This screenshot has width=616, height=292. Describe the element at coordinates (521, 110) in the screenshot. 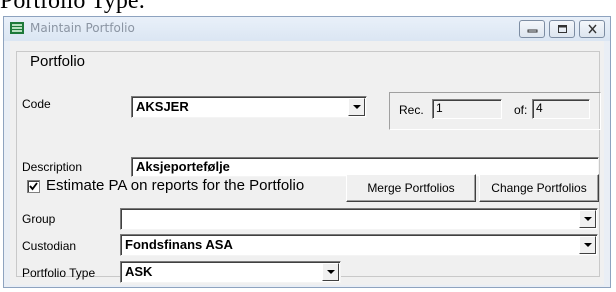

I see `of-label: of:` at that location.